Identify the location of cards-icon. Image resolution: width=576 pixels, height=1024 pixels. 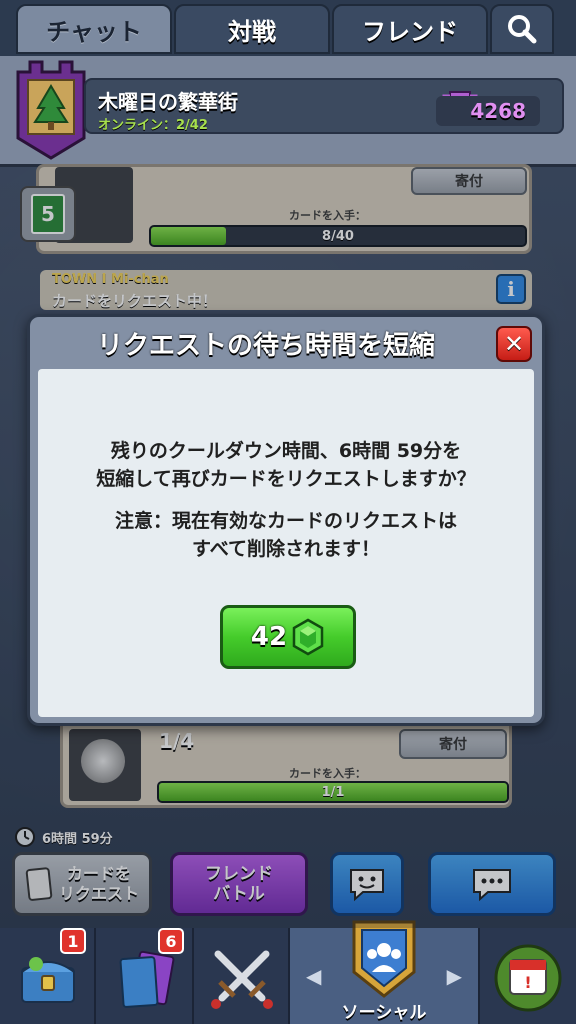
(147, 979).